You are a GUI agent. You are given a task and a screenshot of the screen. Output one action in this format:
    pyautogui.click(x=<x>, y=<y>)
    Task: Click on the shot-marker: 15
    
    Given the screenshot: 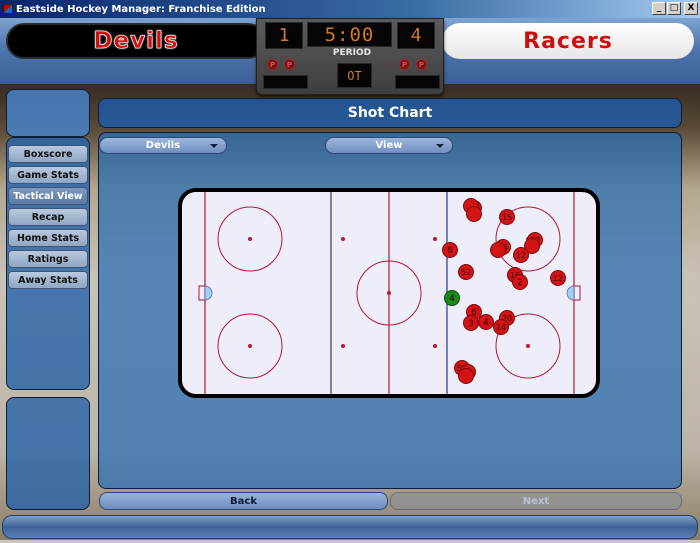 What is the action you would take?
    pyautogui.click(x=507, y=217)
    